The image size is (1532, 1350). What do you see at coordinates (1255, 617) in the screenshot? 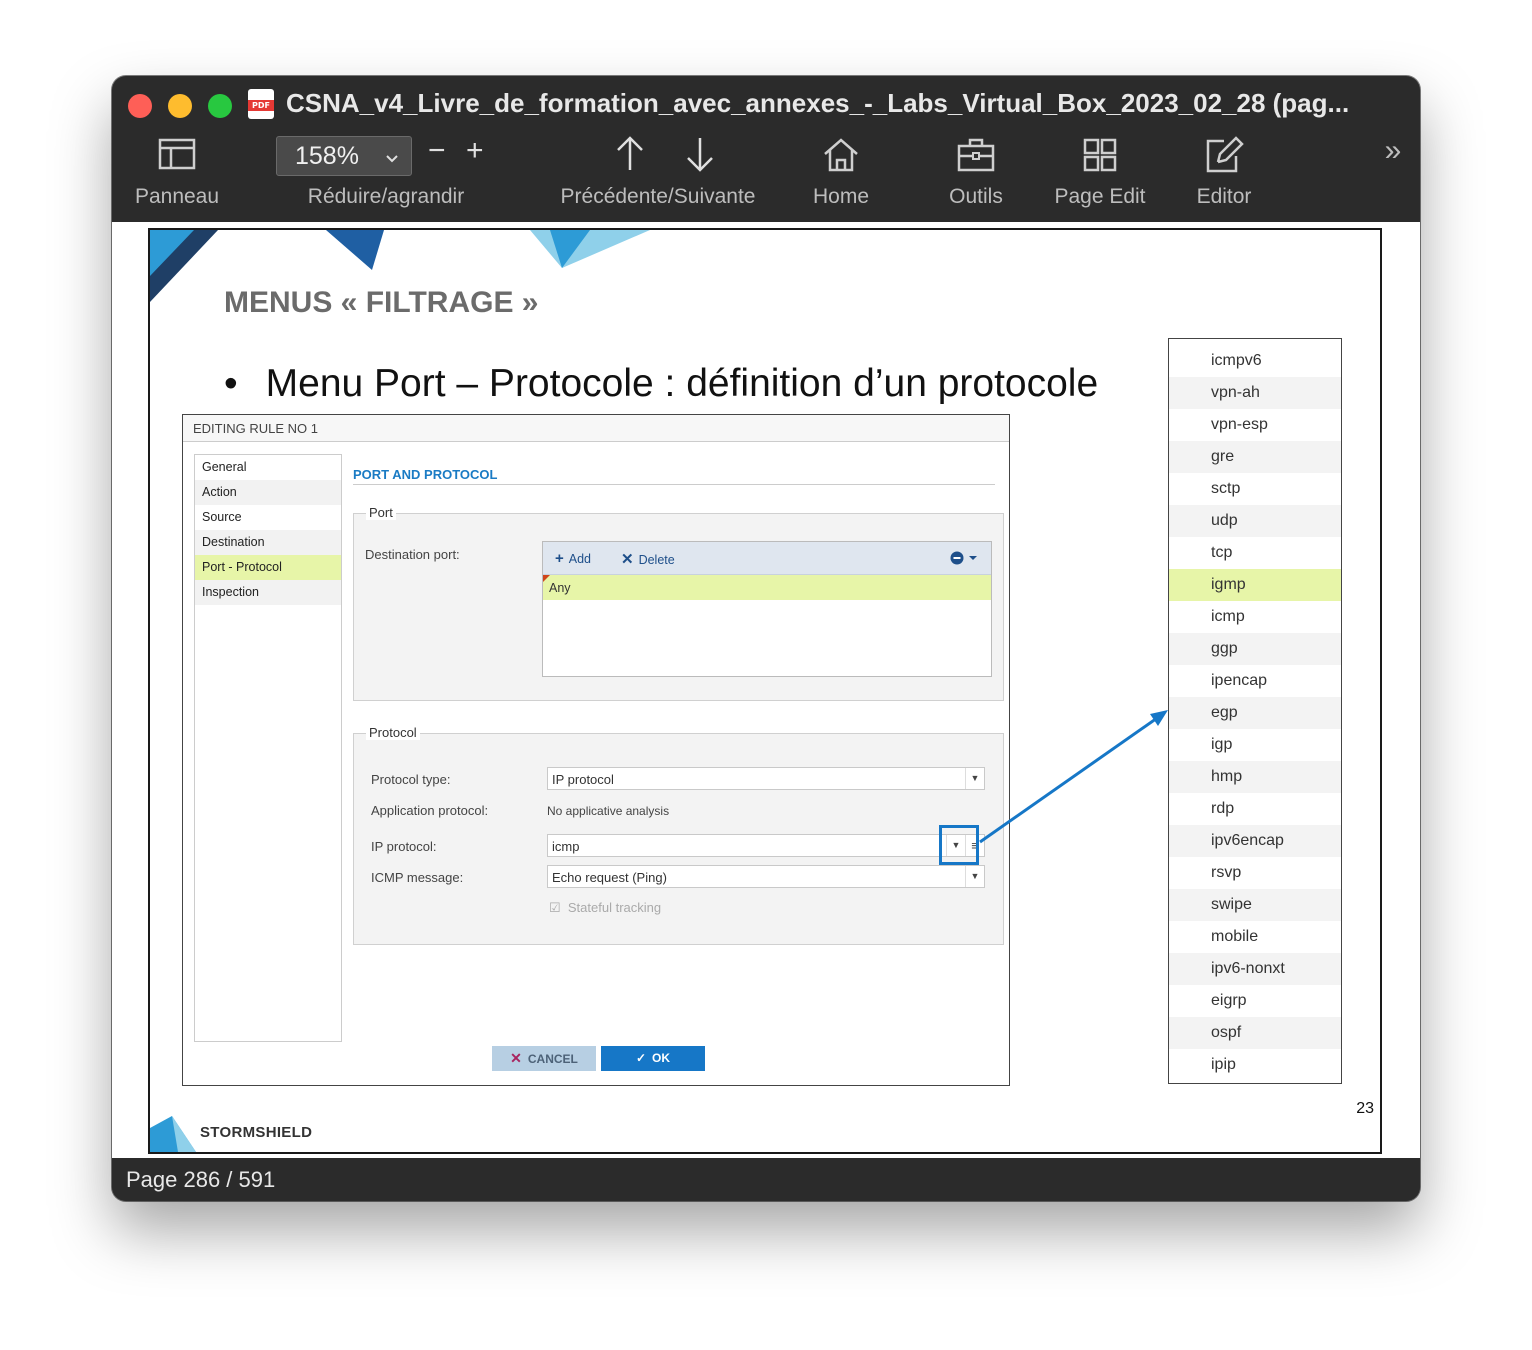
I see `list-item: icmp` at bounding box center [1255, 617].